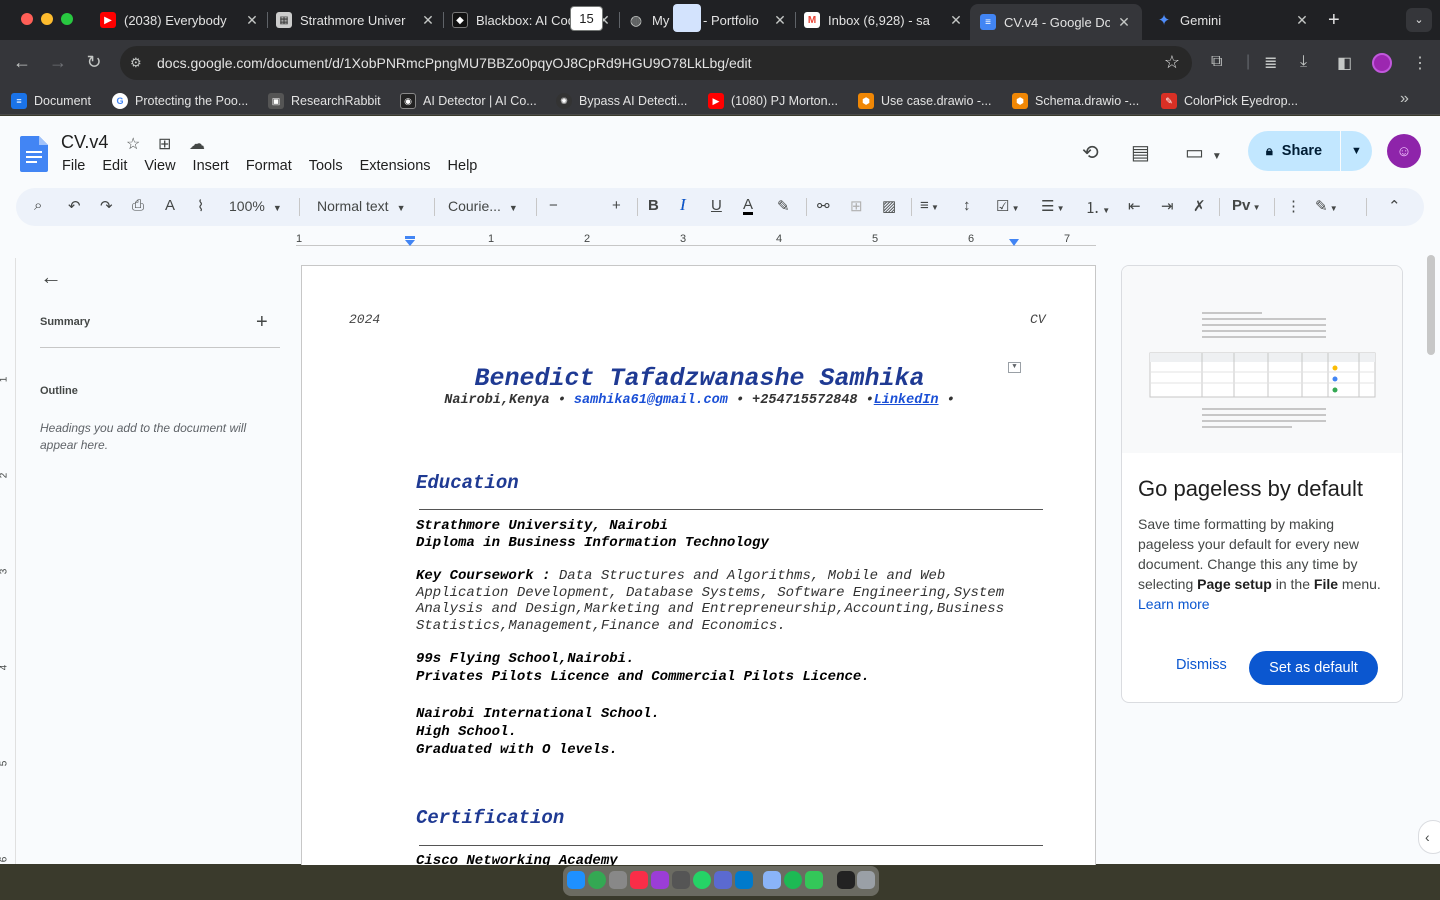 The height and width of the screenshot is (900, 1440). What do you see at coordinates (929, 205) in the screenshot?
I see `align-icon: ≡ ▼` at bounding box center [929, 205].